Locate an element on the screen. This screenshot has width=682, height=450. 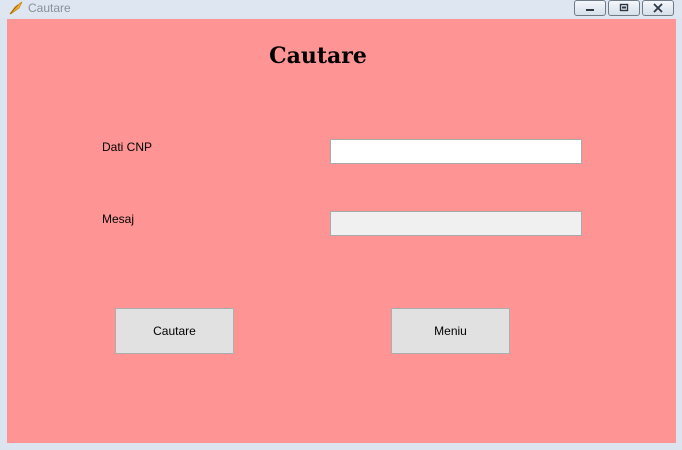
close-button is located at coordinates (658, 8).